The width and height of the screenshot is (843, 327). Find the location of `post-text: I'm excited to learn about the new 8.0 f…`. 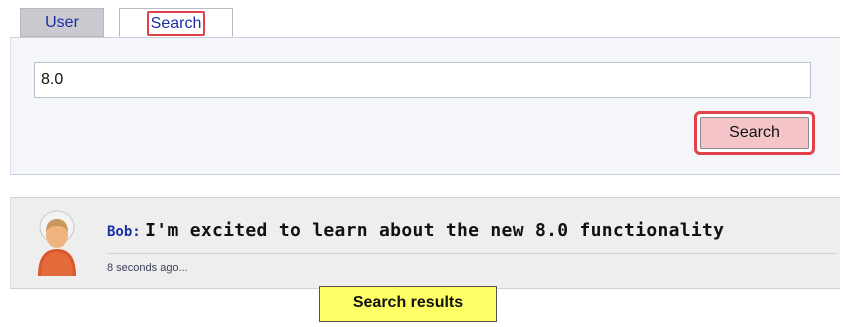

post-text: I'm excited to learn about the new 8.0 f… is located at coordinates (435, 230).